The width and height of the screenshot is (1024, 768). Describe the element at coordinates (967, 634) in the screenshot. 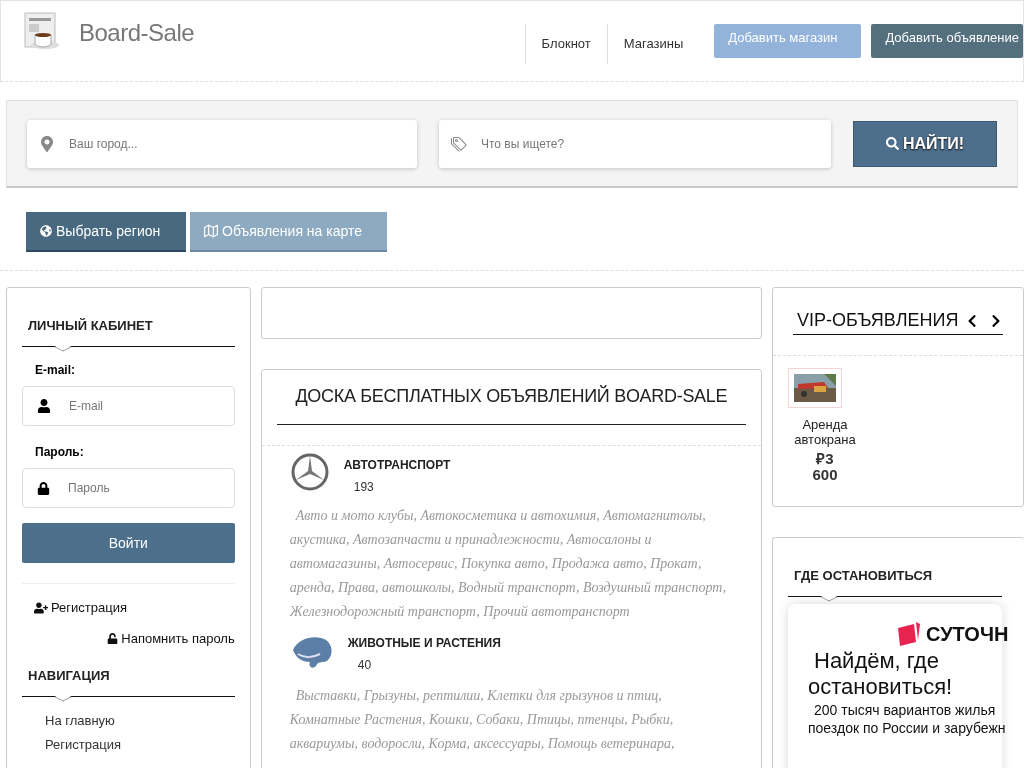

I see `brand-name: СУТОЧН` at that location.